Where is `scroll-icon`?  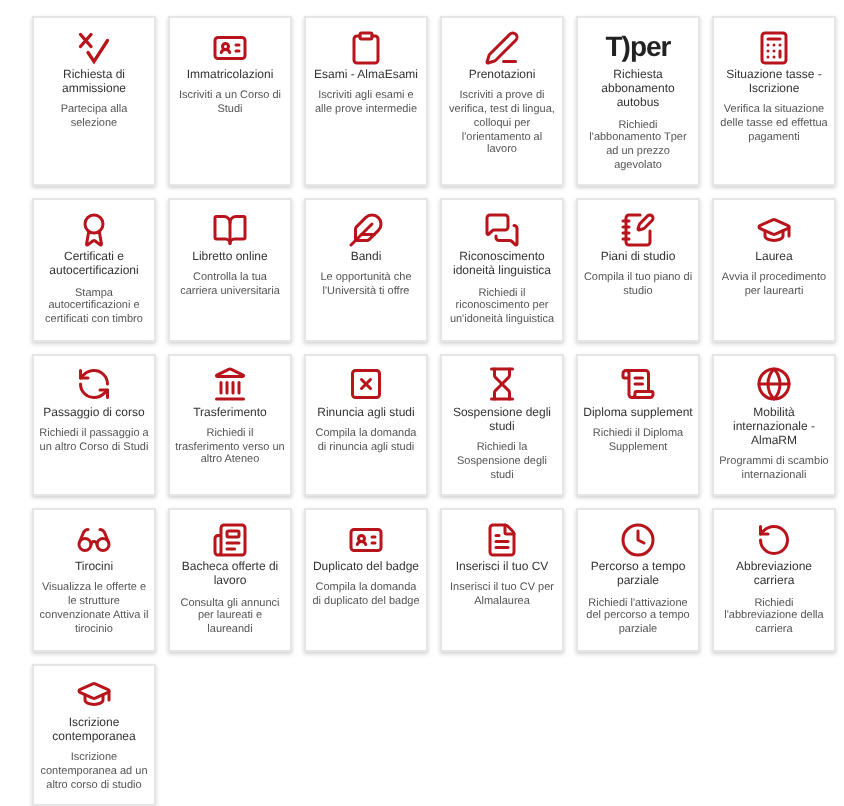 scroll-icon is located at coordinates (638, 384).